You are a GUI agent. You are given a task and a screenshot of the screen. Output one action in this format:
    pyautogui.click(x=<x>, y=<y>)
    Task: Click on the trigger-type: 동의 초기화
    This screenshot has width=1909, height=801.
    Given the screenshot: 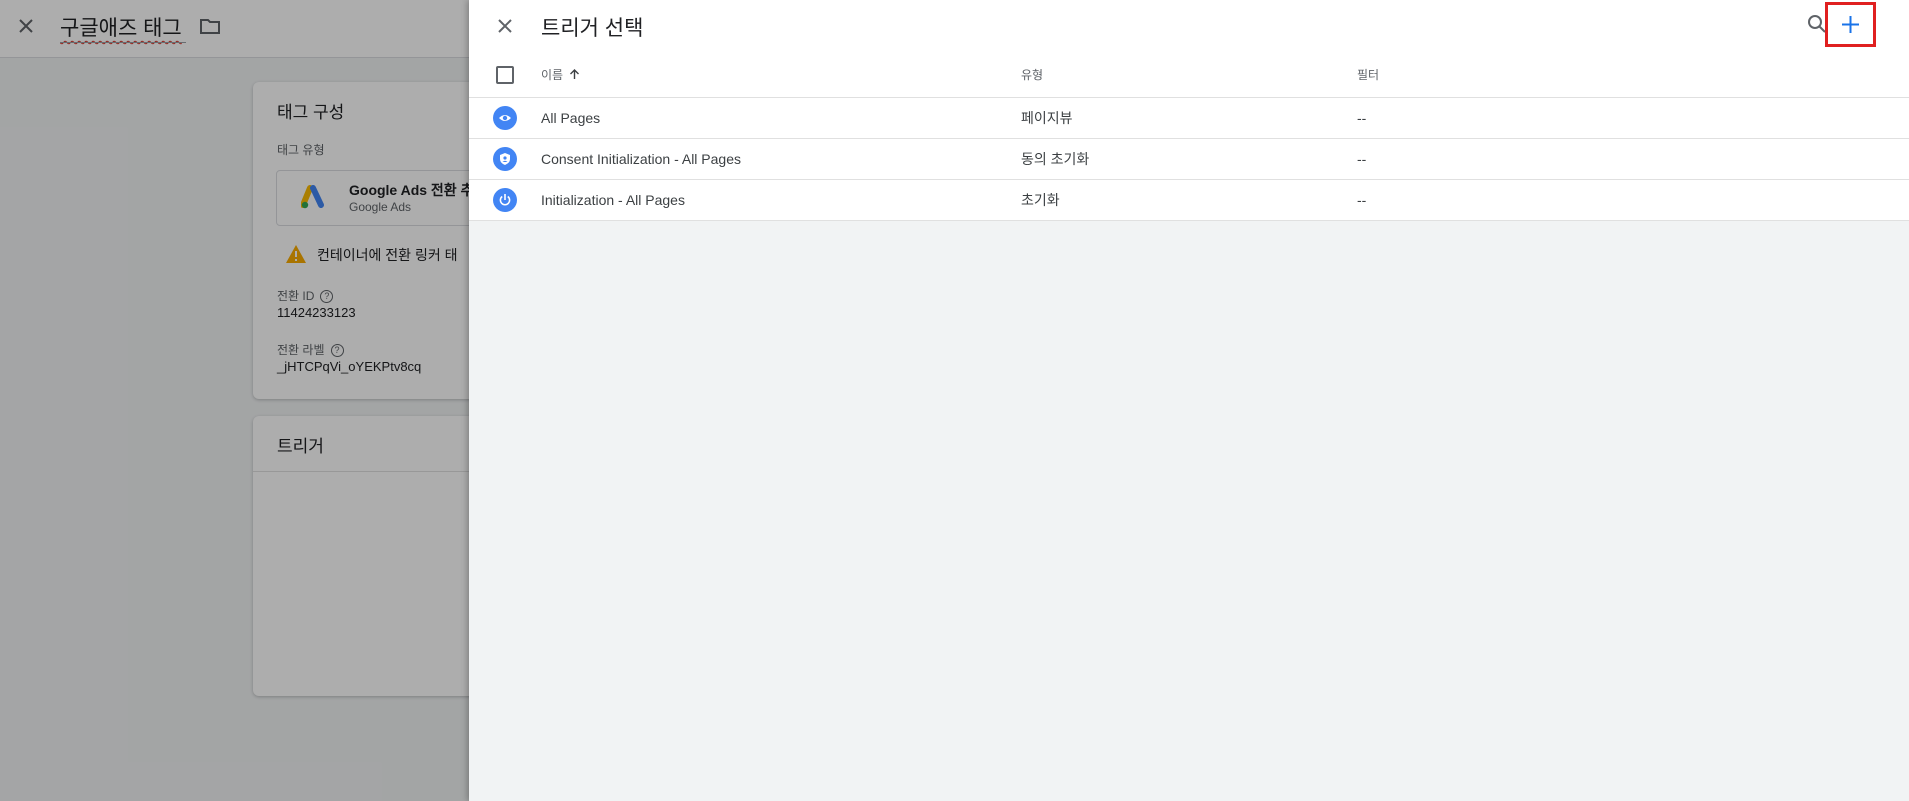 What is the action you would take?
    pyautogui.click(x=1055, y=159)
    